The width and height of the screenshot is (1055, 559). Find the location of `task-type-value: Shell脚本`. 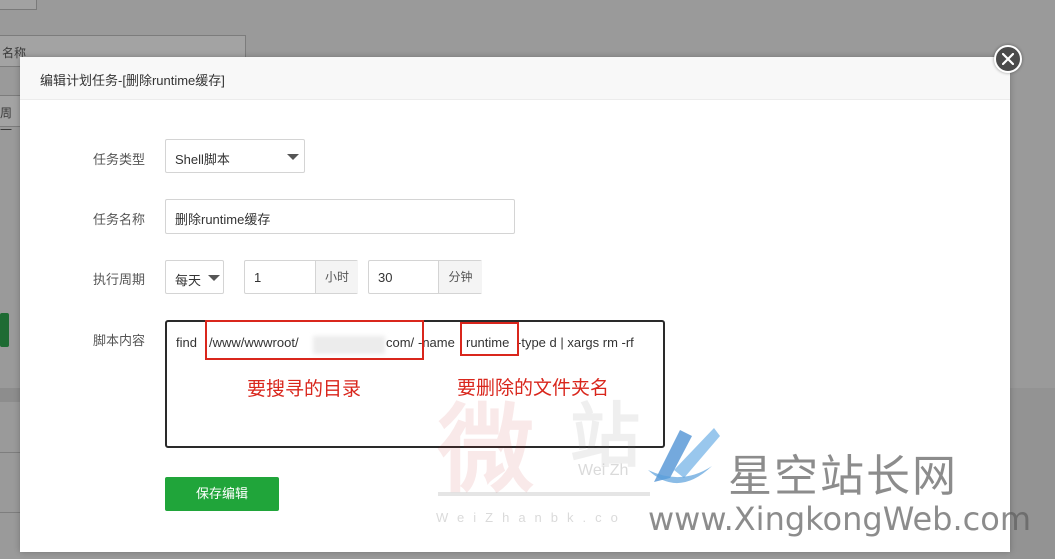

task-type-value: Shell脚本 is located at coordinates (202, 159).